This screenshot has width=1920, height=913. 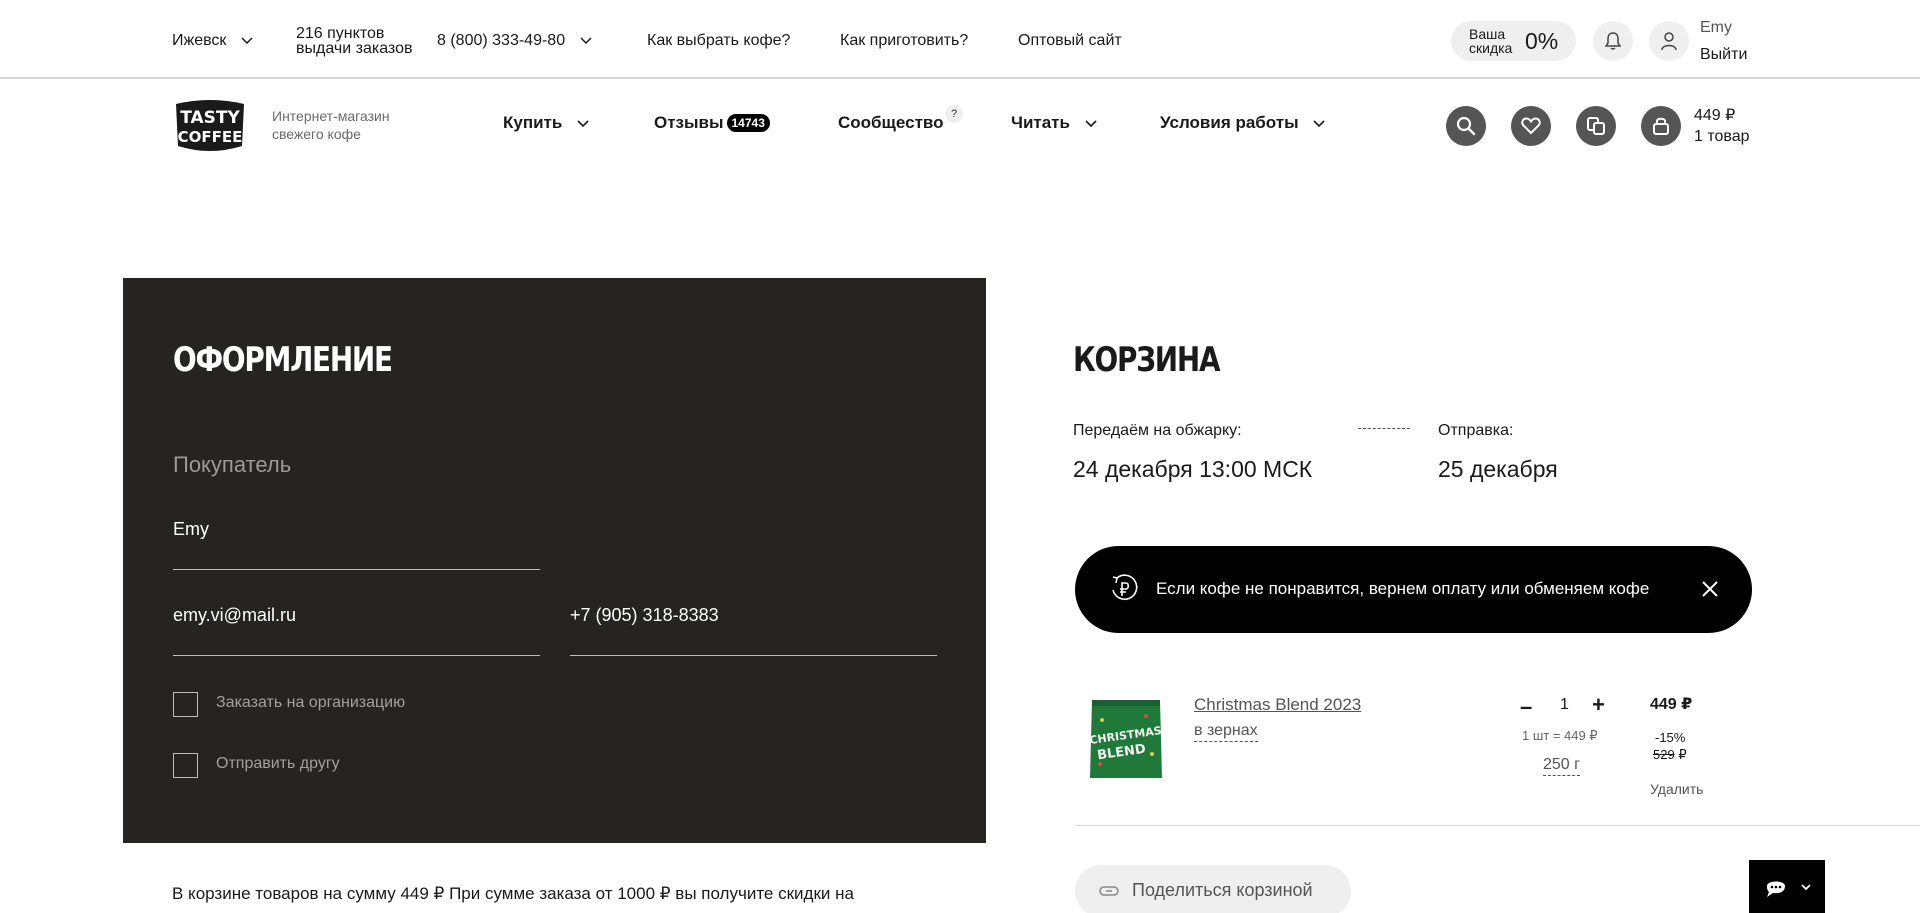 What do you see at coordinates (283, 360) in the screenshot?
I see `checkout-title: ОФОРМЛЕНИЕ` at bounding box center [283, 360].